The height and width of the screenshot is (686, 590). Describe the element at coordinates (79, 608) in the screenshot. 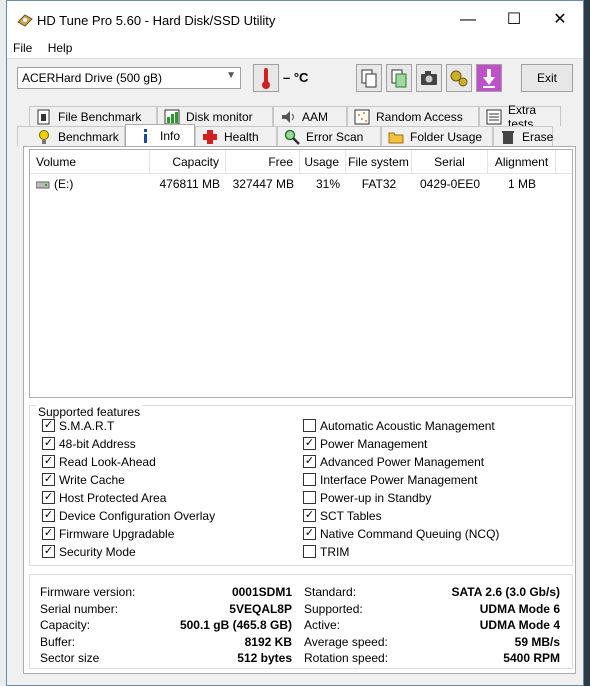

I see `info-label: Serial number:` at that location.